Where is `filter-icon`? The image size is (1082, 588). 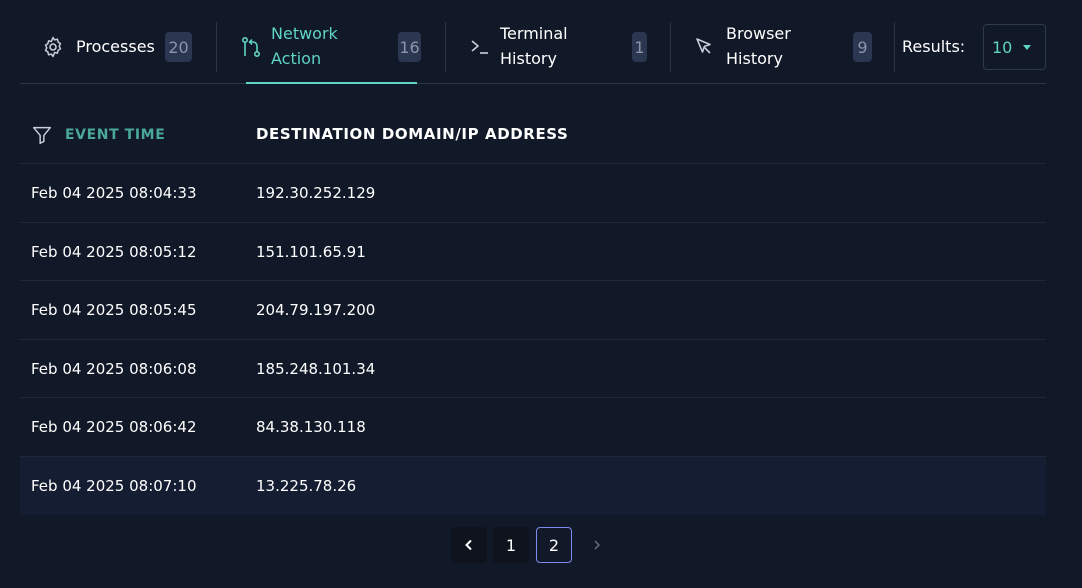
filter-icon is located at coordinates (42, 135).